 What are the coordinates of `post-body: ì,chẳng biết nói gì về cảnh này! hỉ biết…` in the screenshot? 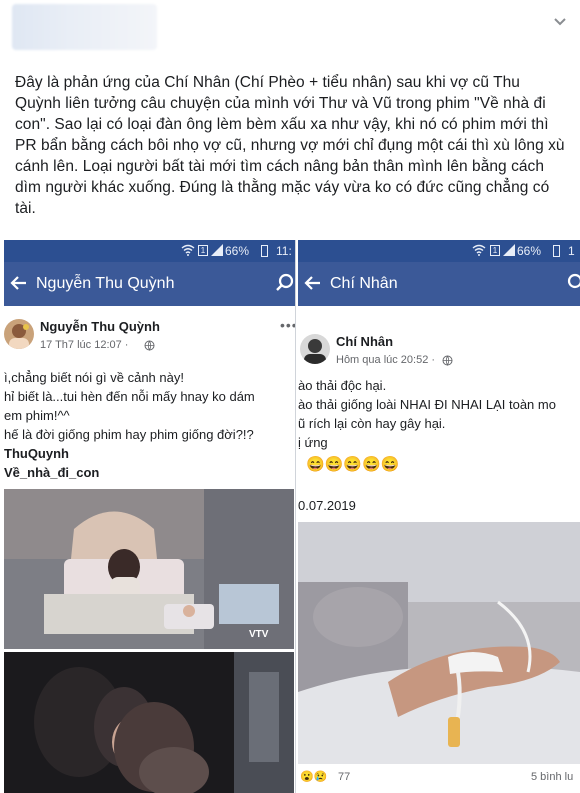 It's located at (129, 425).